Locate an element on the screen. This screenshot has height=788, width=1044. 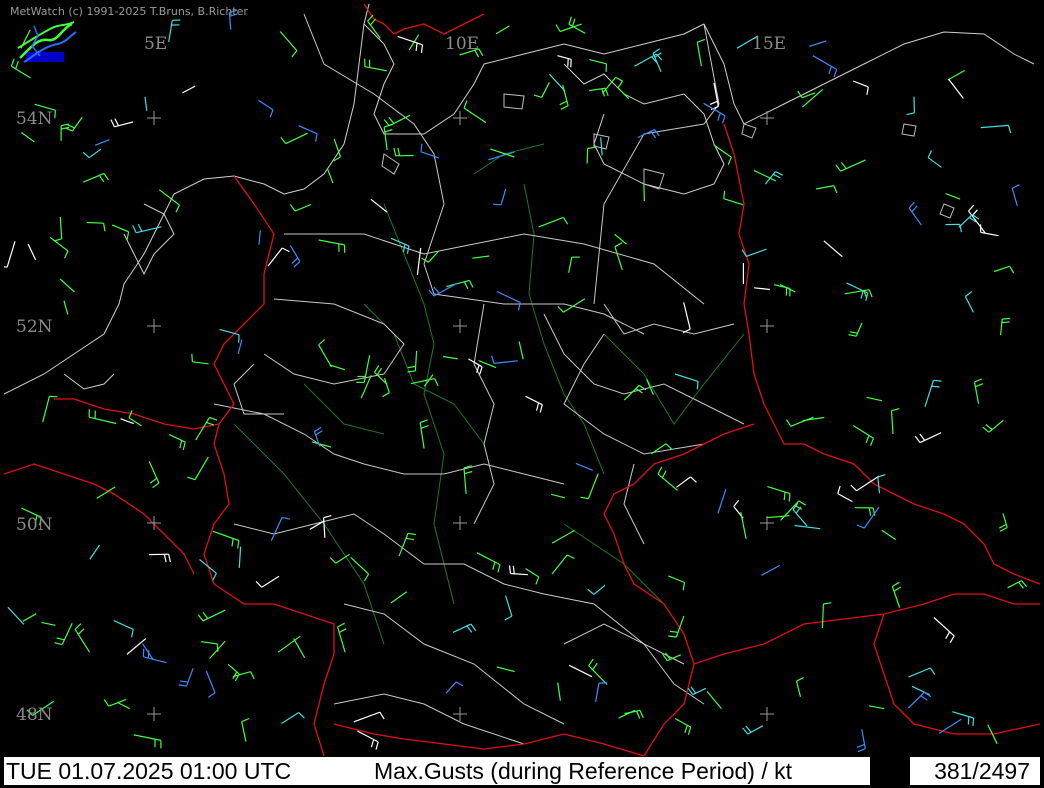
lat-label-52n: 52N is located at coordinates (34, 327).